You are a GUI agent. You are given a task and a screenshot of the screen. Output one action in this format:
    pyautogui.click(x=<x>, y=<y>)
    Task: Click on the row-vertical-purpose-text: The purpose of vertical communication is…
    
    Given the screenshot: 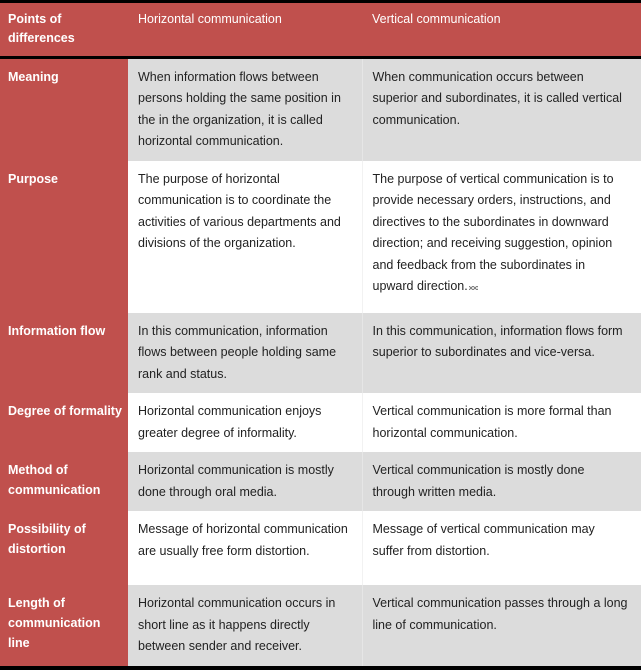 What is the action you would take?
    pyautogui.click(x=493, y=232)
    